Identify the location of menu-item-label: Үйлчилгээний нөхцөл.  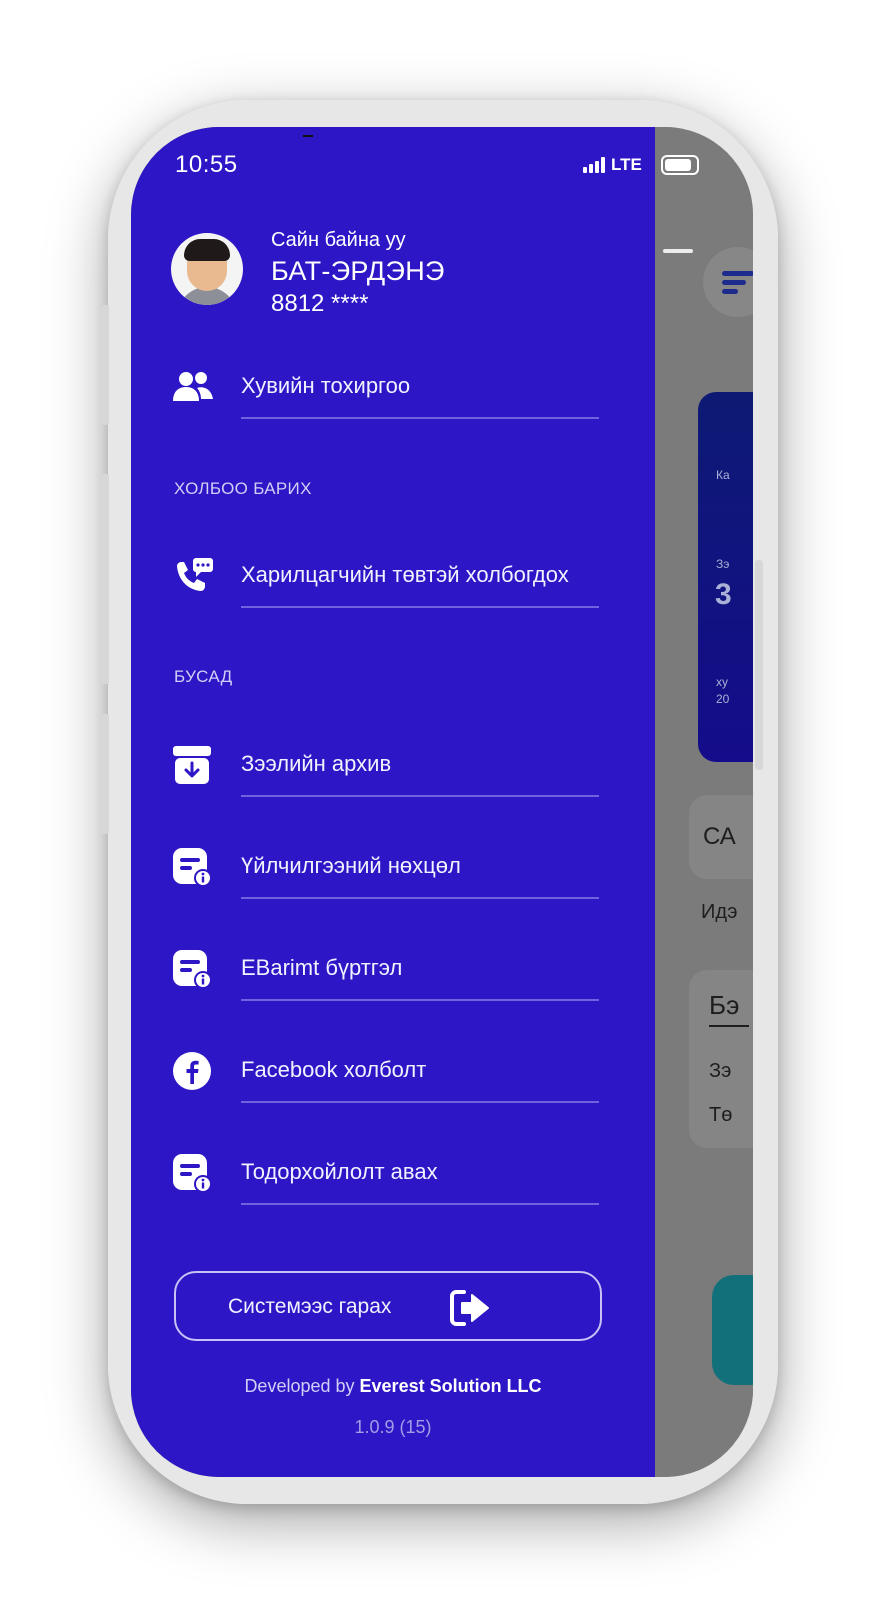
(351, 865).